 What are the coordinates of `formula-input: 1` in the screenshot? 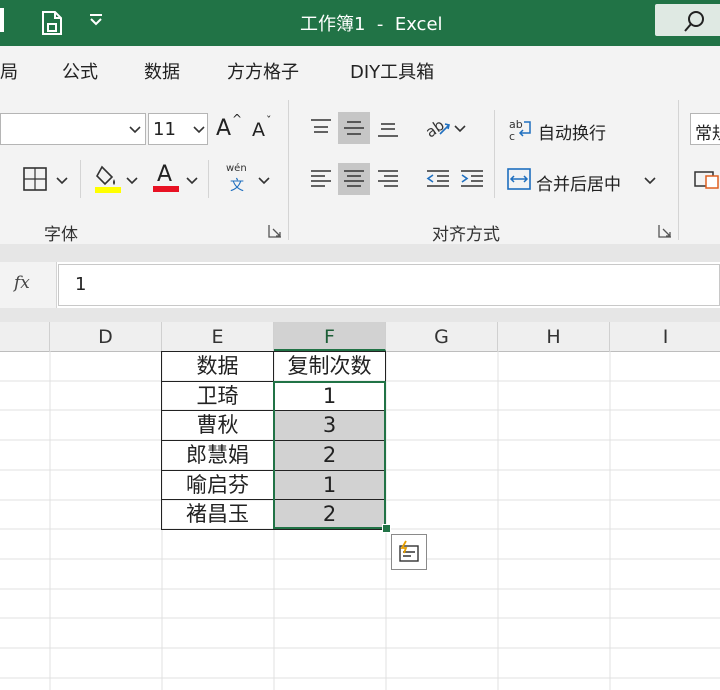 It's located at (389, 285).